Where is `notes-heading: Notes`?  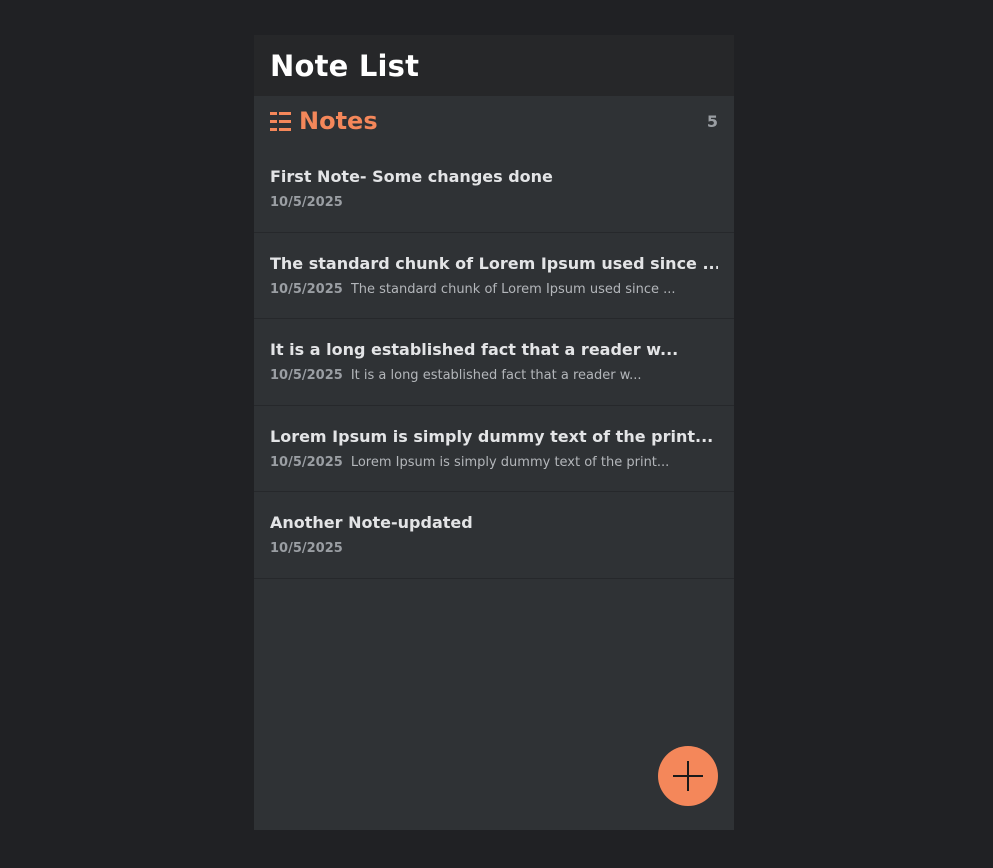 notes-heading: Notes is located at coordinates (324, 121).